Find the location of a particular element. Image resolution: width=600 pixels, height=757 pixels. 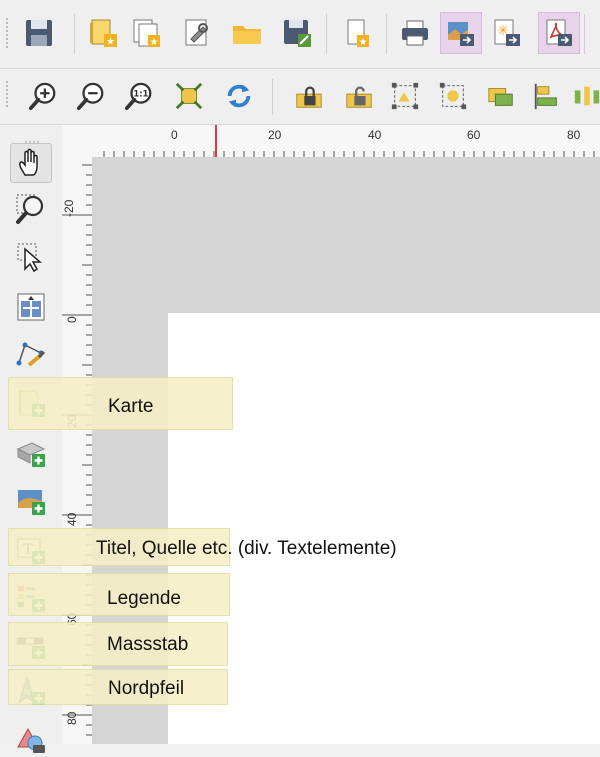

group-items-icon is located at coordinates (405, 96).